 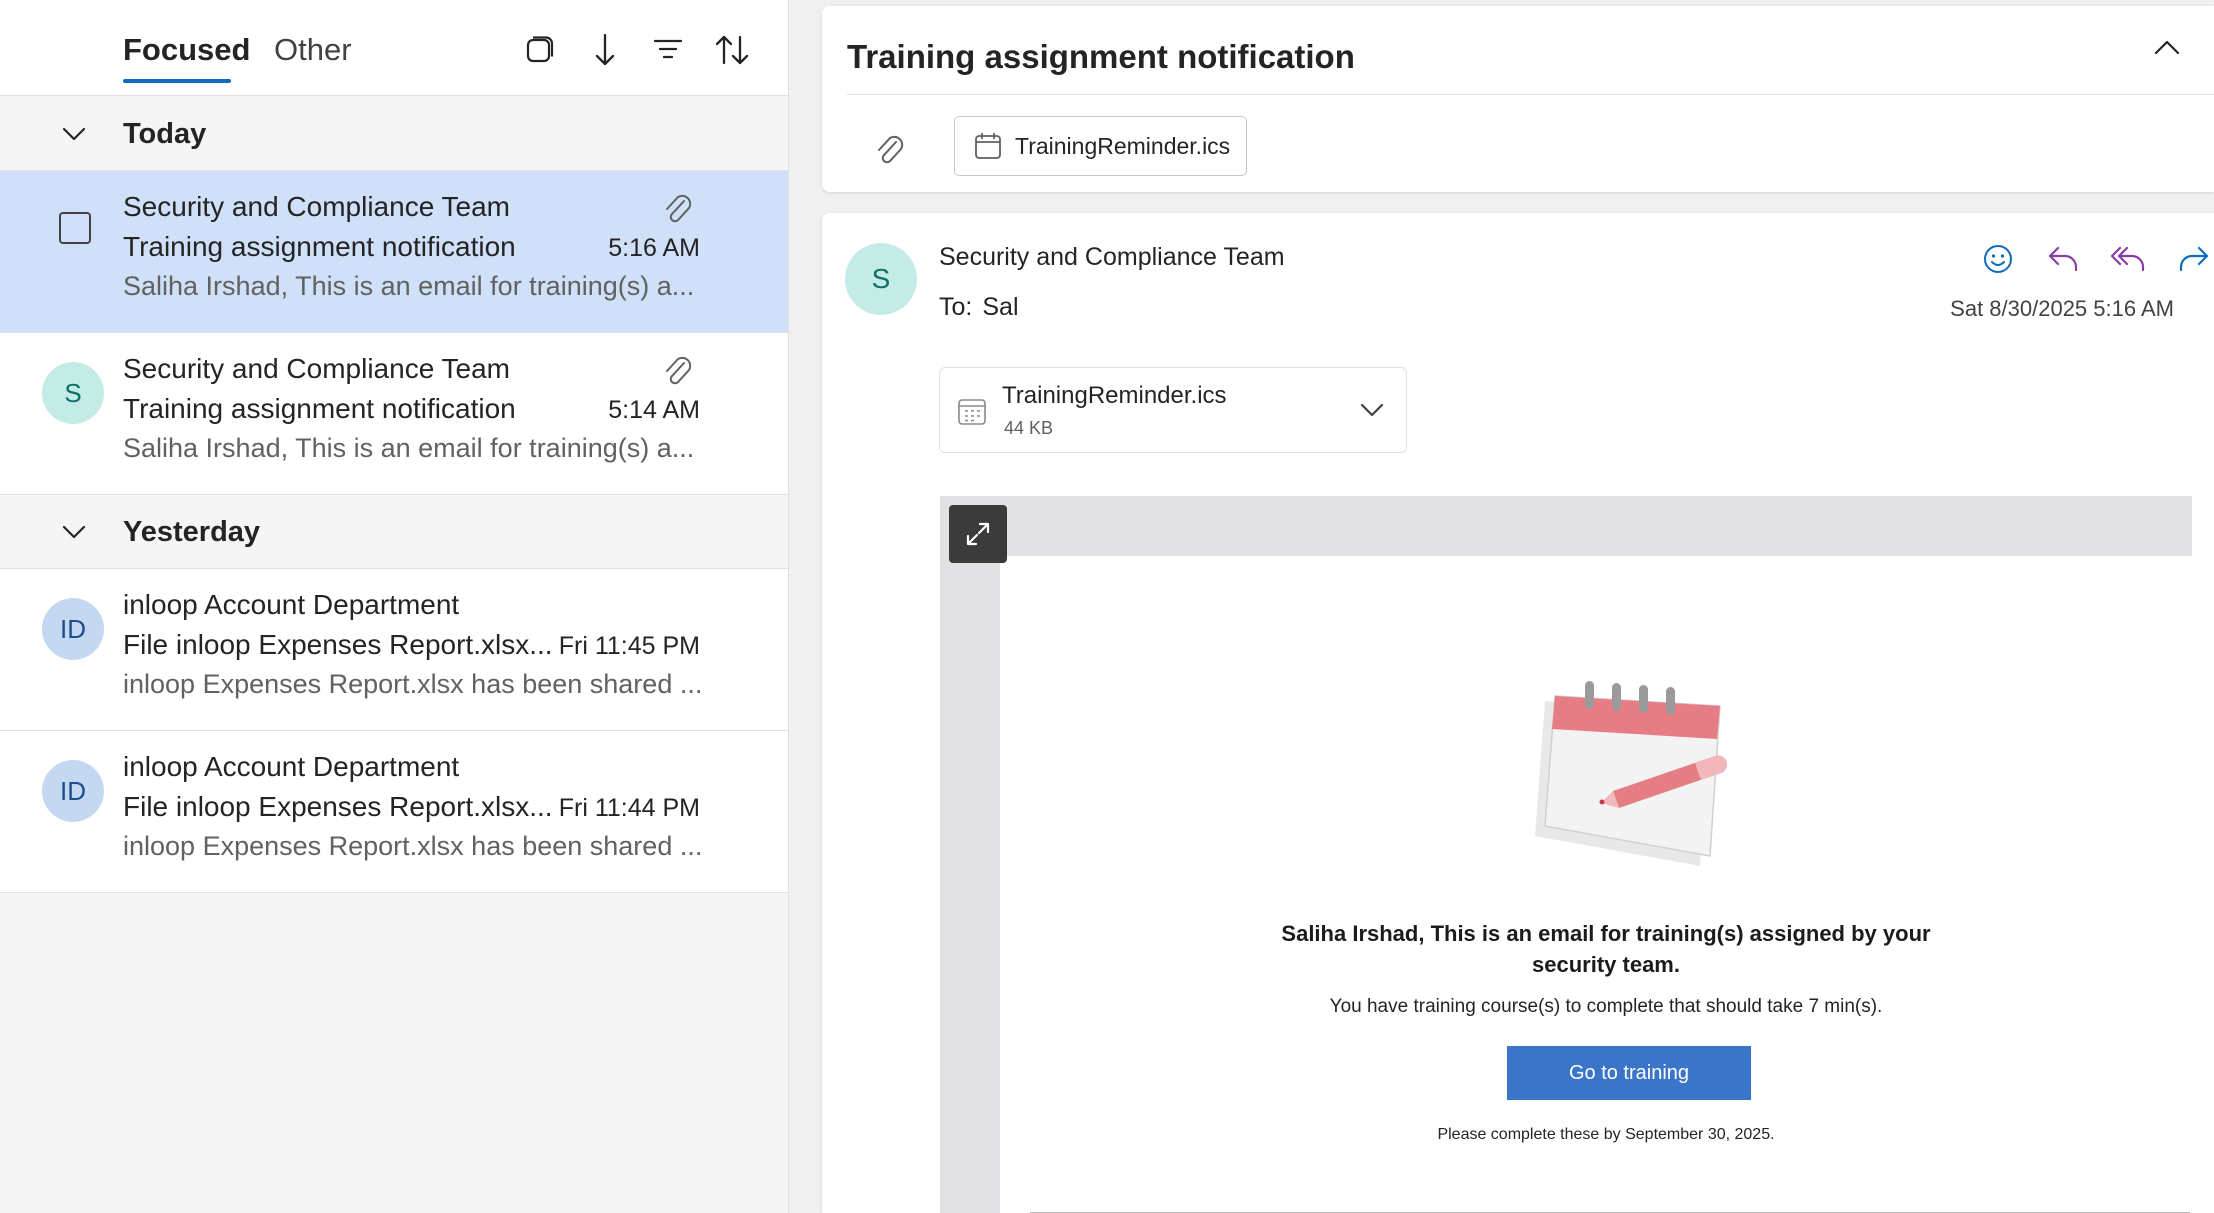 I want to click on sent-date: Sat 8/30/2025 5:16 AM, so click(x=2062, y=308).